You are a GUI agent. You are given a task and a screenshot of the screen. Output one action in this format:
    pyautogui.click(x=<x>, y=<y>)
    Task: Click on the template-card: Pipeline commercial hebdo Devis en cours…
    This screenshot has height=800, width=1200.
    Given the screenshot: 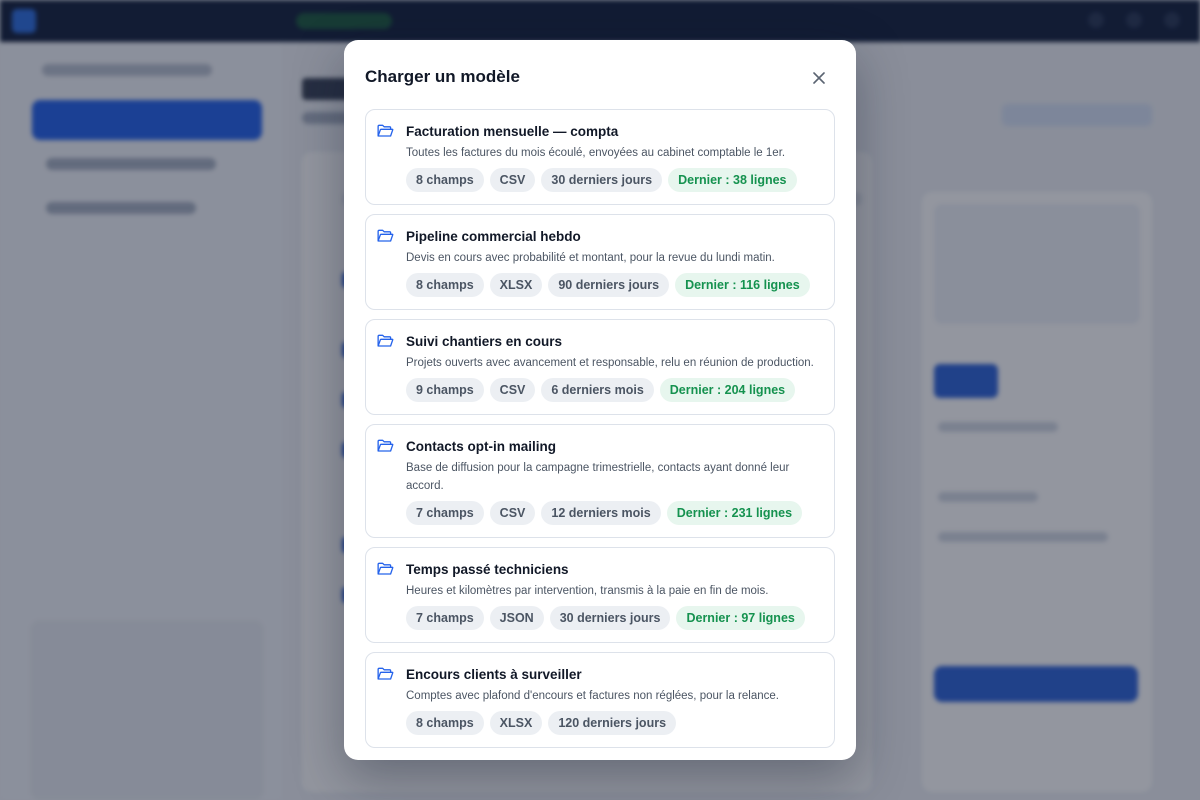 What is the action you would take?
    pyautogui.click(x=600, y=262)
    